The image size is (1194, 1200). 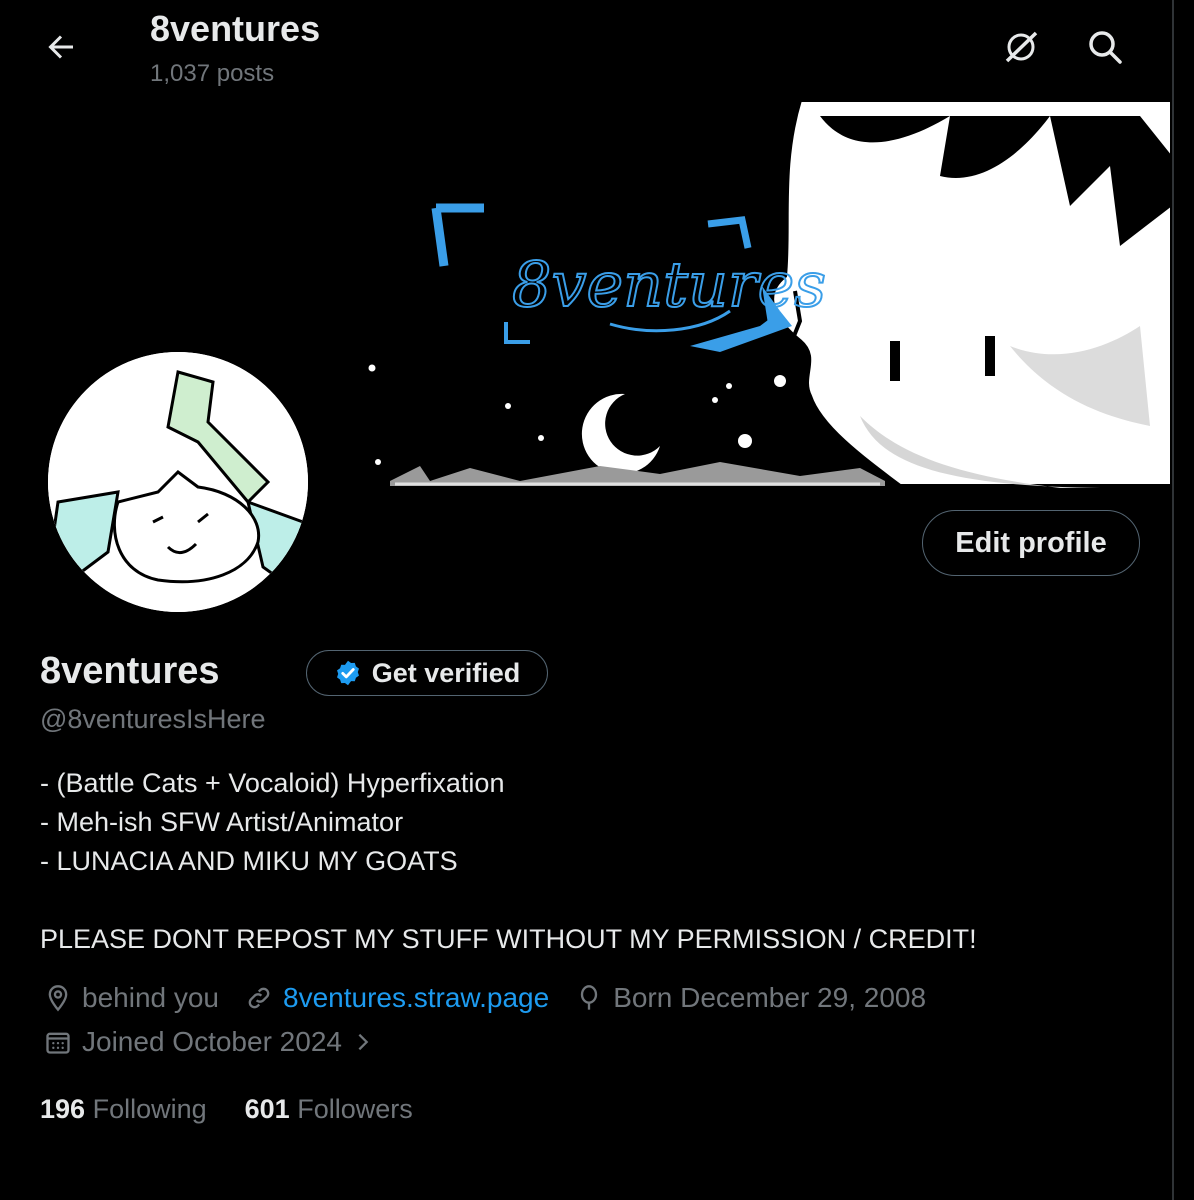 I want to click on get-verified-label: Get verified, so click(x=446, y=672).